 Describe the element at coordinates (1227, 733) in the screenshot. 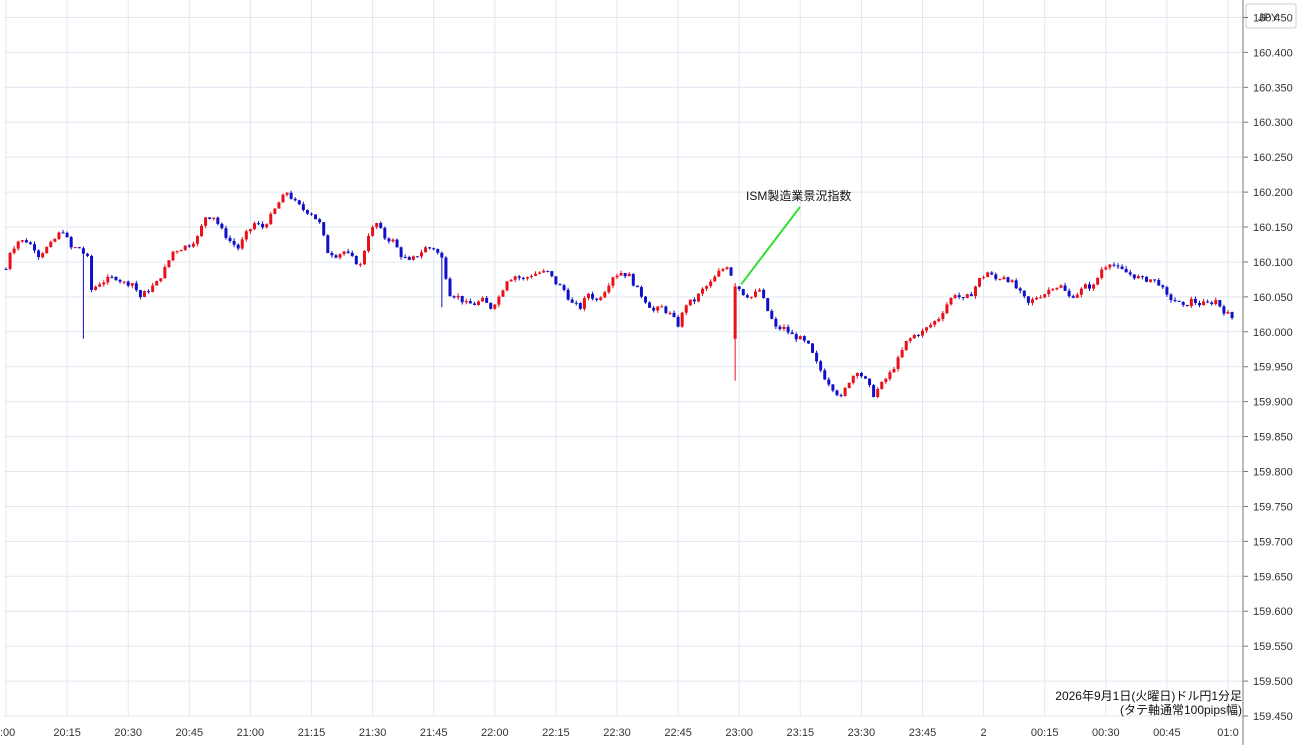

I see `x-tick-label: 01:0` at that location.